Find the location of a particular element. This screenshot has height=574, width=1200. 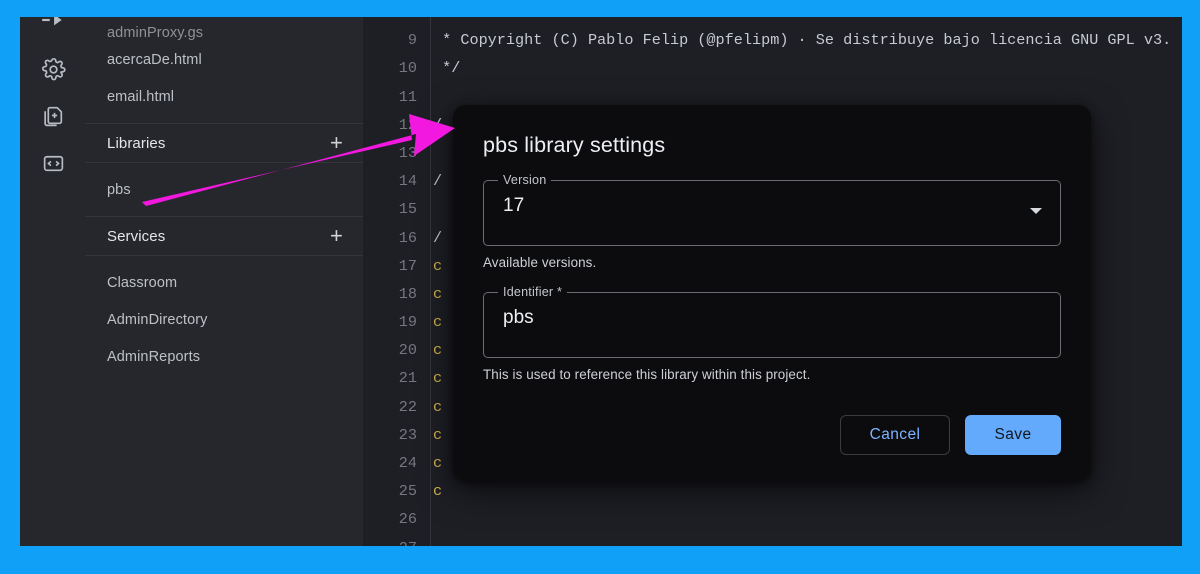

version-select: Version 17 is located at coordinates (772, 209).